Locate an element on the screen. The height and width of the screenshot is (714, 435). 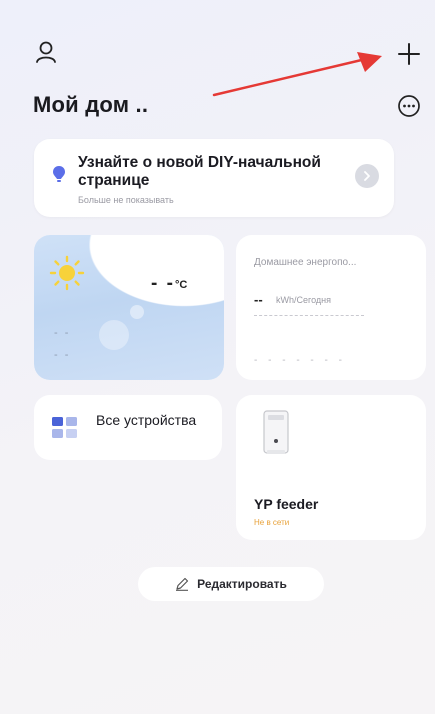
profile-button is located at coordinates (46, 52).